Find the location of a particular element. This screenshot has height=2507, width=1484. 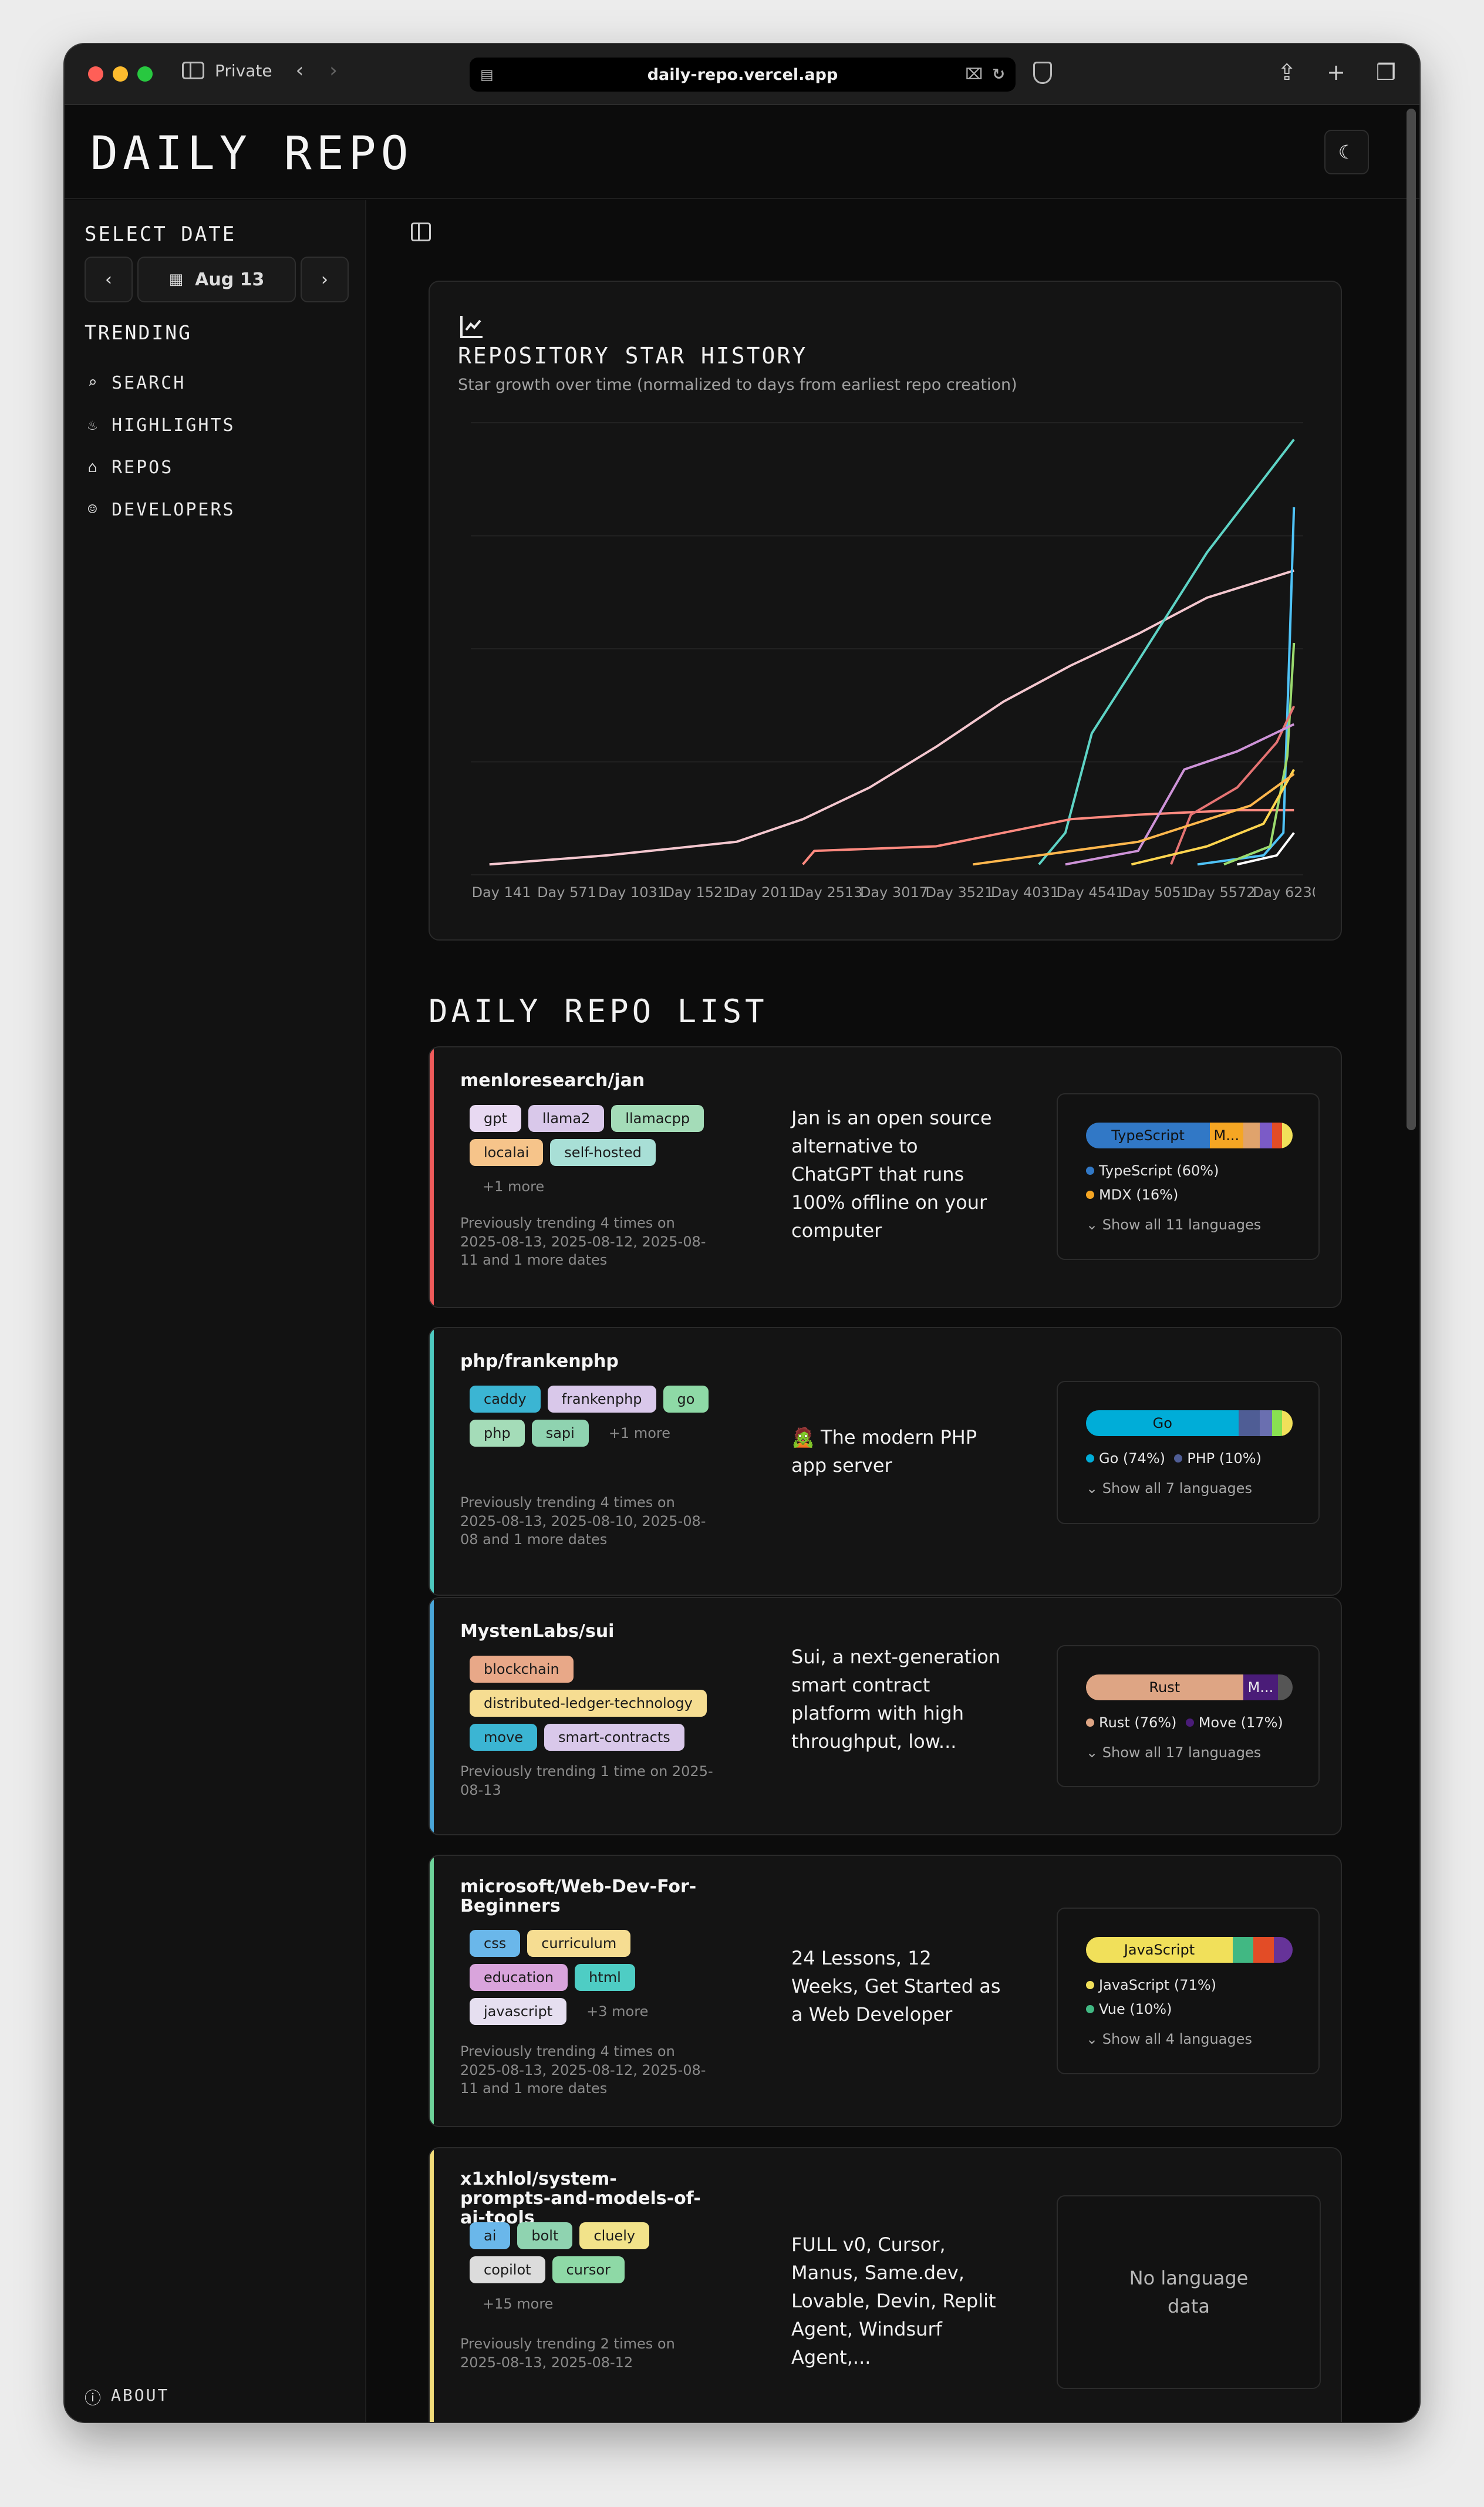

show-all-languages-button: ⌄ Show all 4 languages is located at coordinates (1194, 2039).